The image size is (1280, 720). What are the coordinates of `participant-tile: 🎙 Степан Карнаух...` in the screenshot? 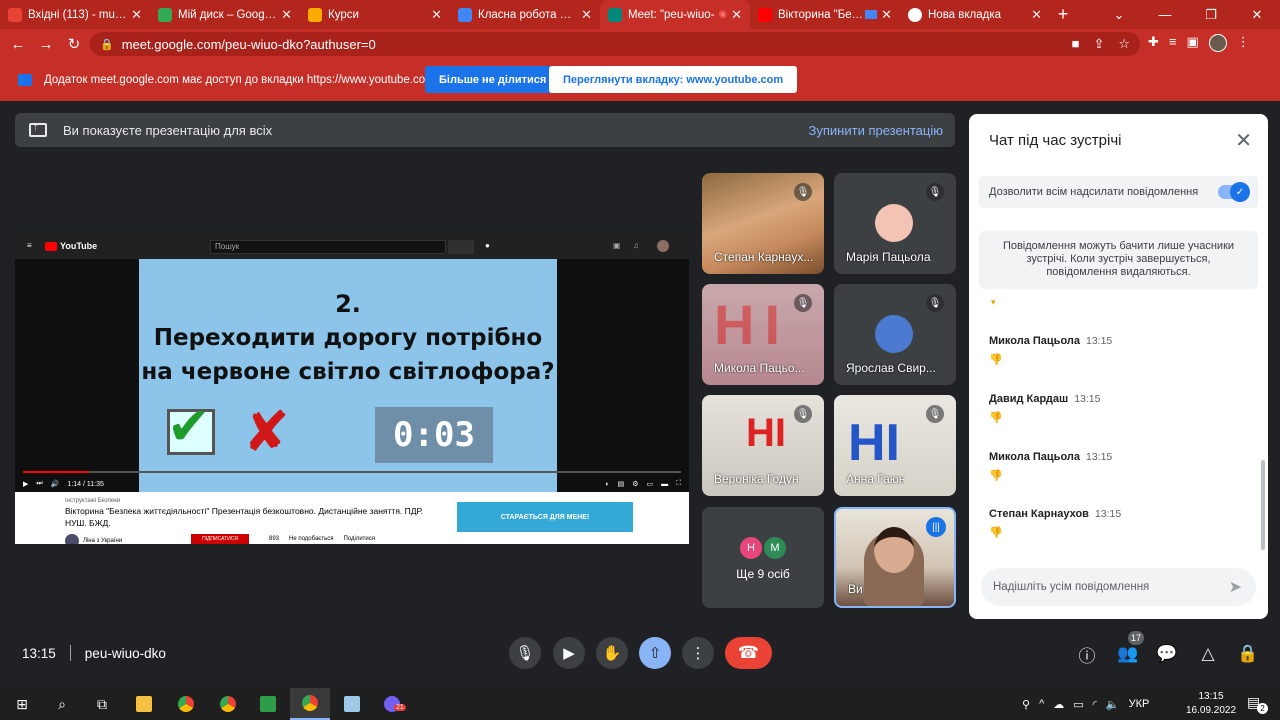 It's located at (763, 223).